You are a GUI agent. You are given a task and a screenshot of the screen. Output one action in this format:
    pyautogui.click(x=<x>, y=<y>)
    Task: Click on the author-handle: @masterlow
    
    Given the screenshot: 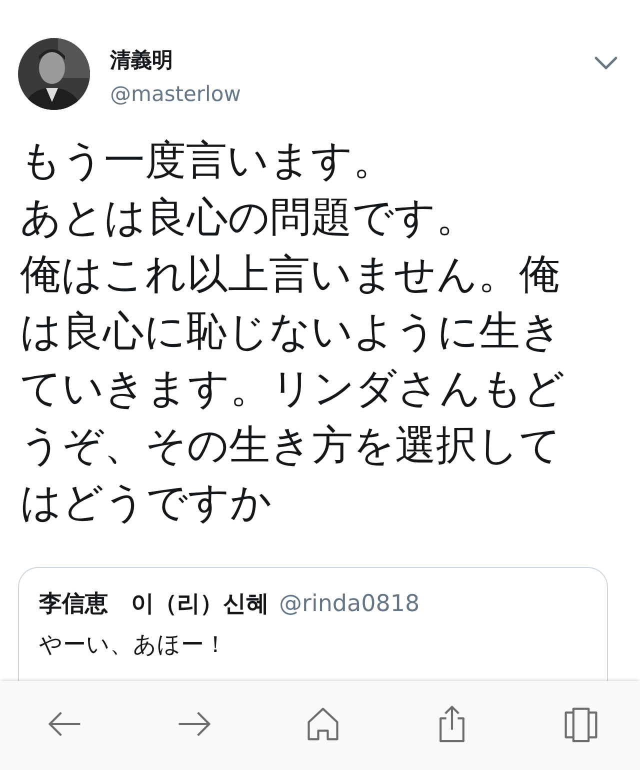 What is the action you would take?
    pyautogui.click(x=176, y=94)
    